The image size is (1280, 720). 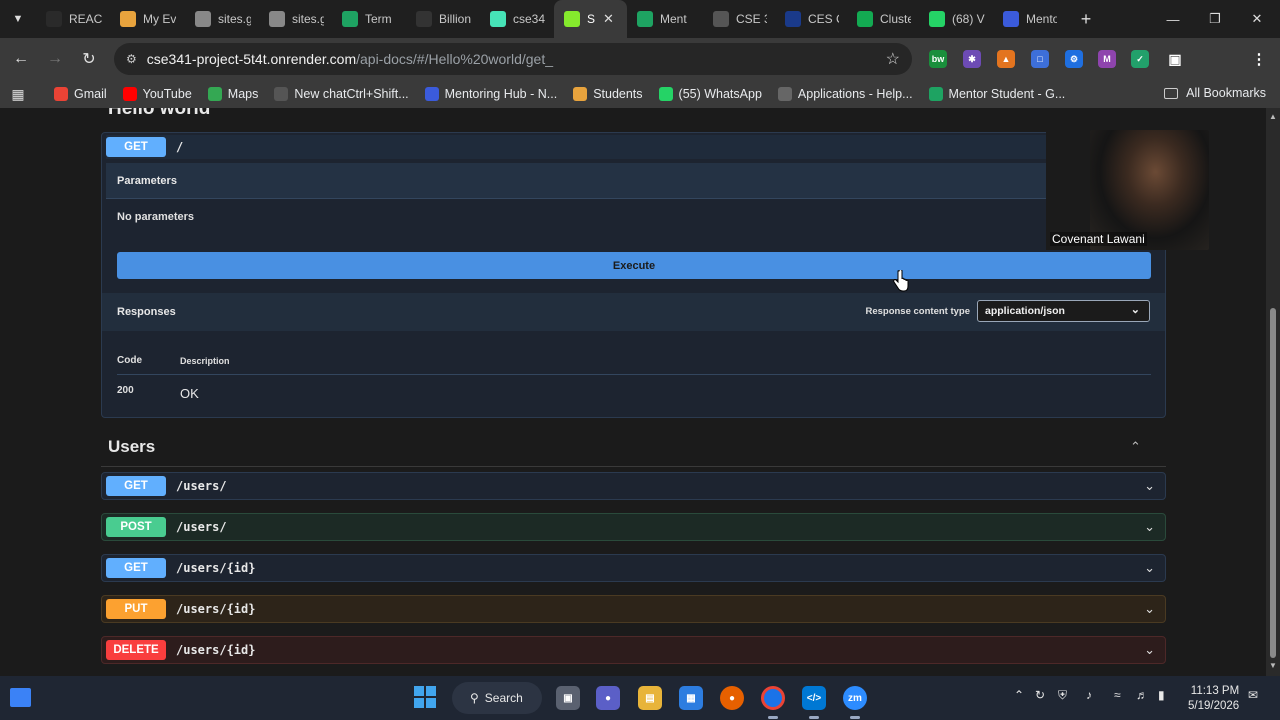 I want to click on chevron-up-icon: ⌃, so click(x=1135, y=447).